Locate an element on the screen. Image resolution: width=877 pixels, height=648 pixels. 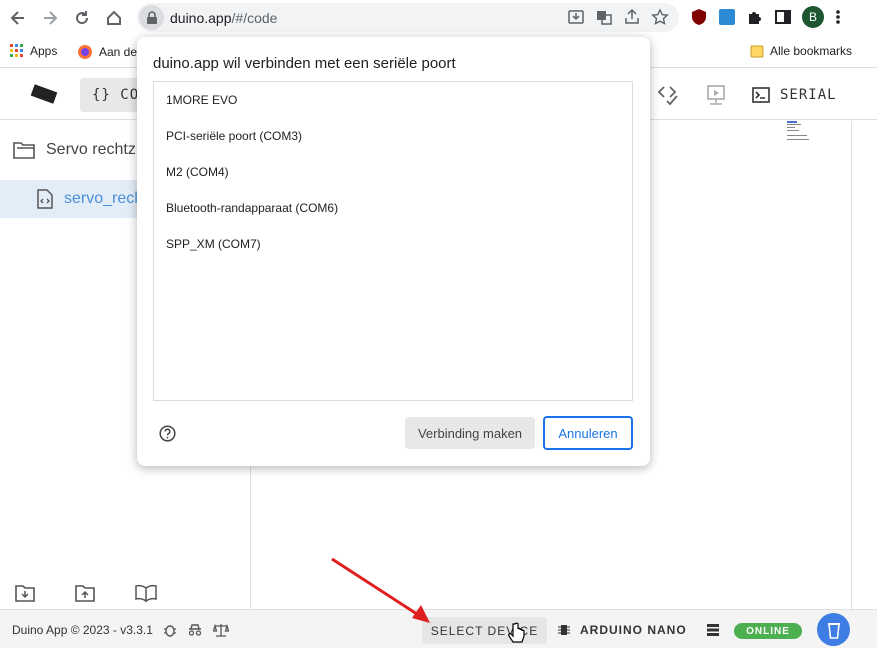
sidepanel-icon is located at coordinates (783, 17).